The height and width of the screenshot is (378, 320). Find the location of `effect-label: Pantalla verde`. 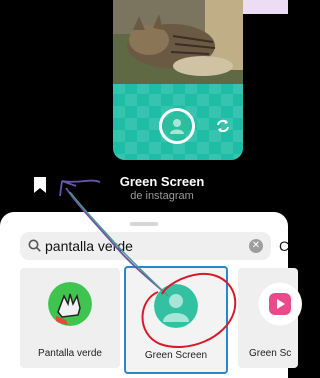

effect-label: Pantalla verde is located at coordinates (70, 353).